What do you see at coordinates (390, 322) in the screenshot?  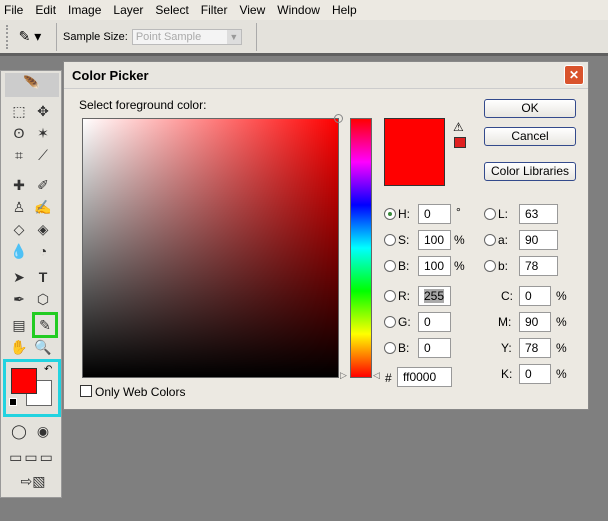 I see `radio-g` at bounding box center [390, 322].